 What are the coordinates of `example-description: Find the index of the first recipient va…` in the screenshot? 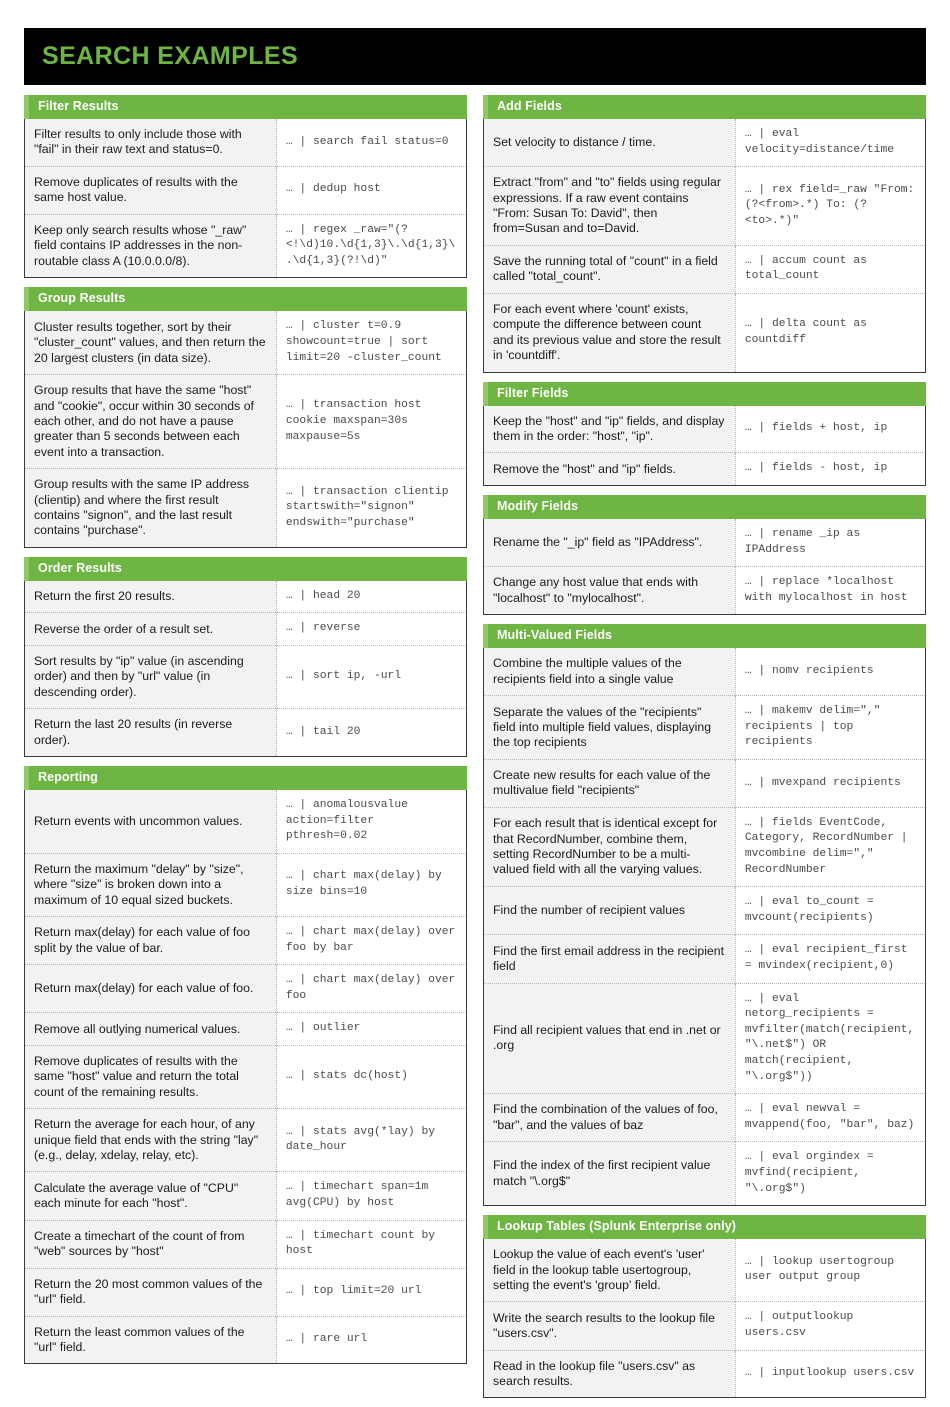 It's located at (610, 1173).